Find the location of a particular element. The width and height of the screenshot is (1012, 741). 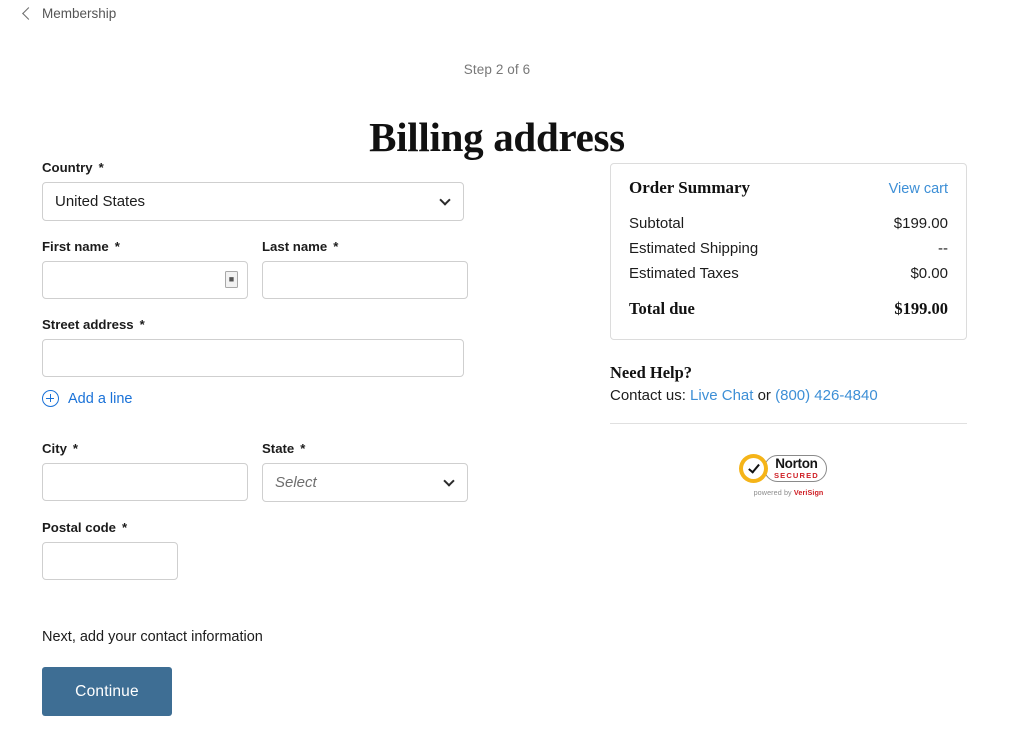

norton-check-inner is located at coordinates (753, 468).